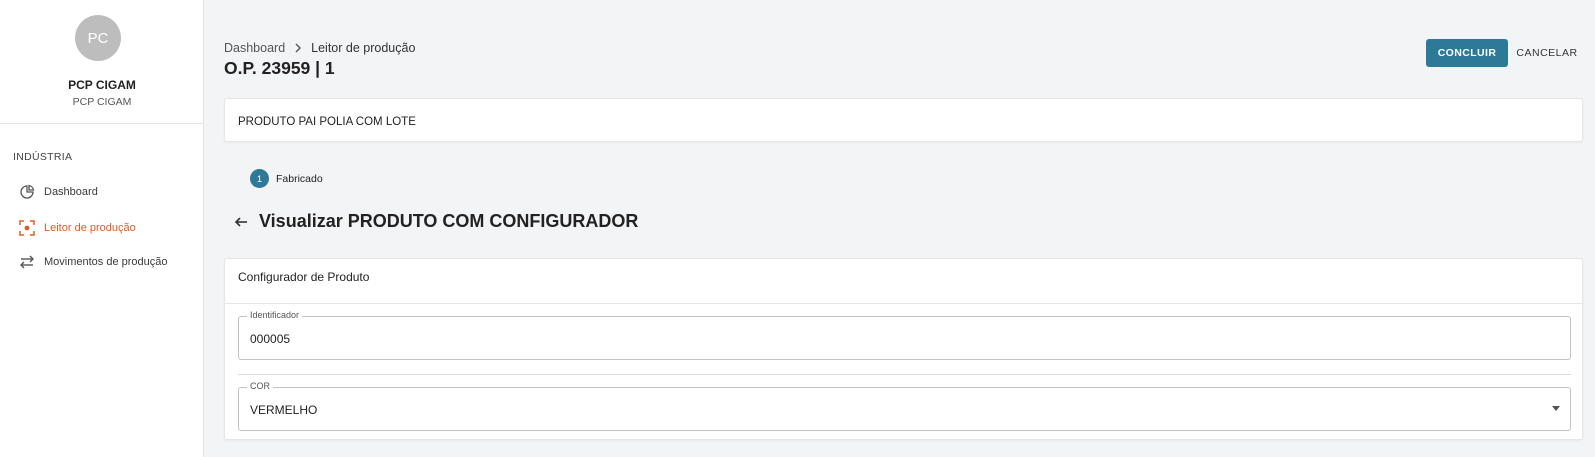 This screenshot has width=1595, height=457. Describe the element at coordinates (102, 123) in the screenshot. I see `sidebar-divider` at that location.